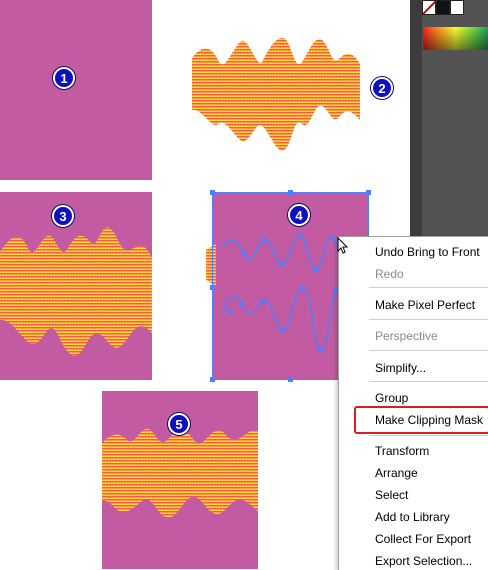 This screenshot has height=570, width=488. What do you see at coordinates (421, 420) in the screenshot?
I see `clipping-mask-highlight` at bounding box center [421, 420].